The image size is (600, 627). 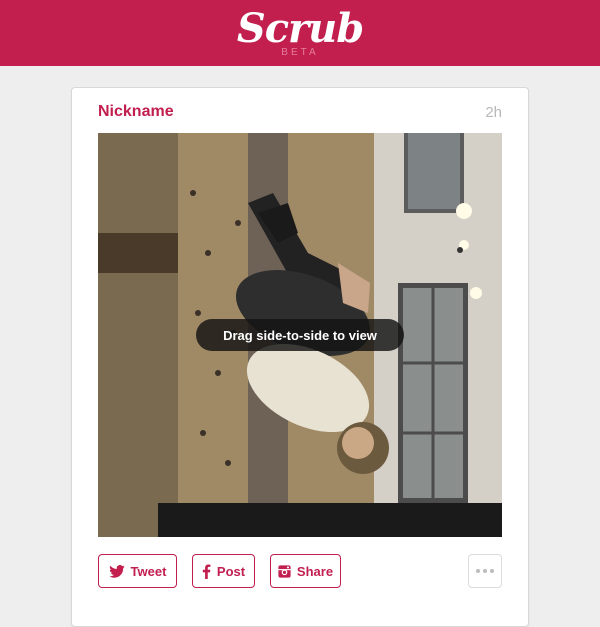 What do you see at coordinates (231, 571) in the screenshot?
I see `post-label: Post` at bounding box center [231, 571].